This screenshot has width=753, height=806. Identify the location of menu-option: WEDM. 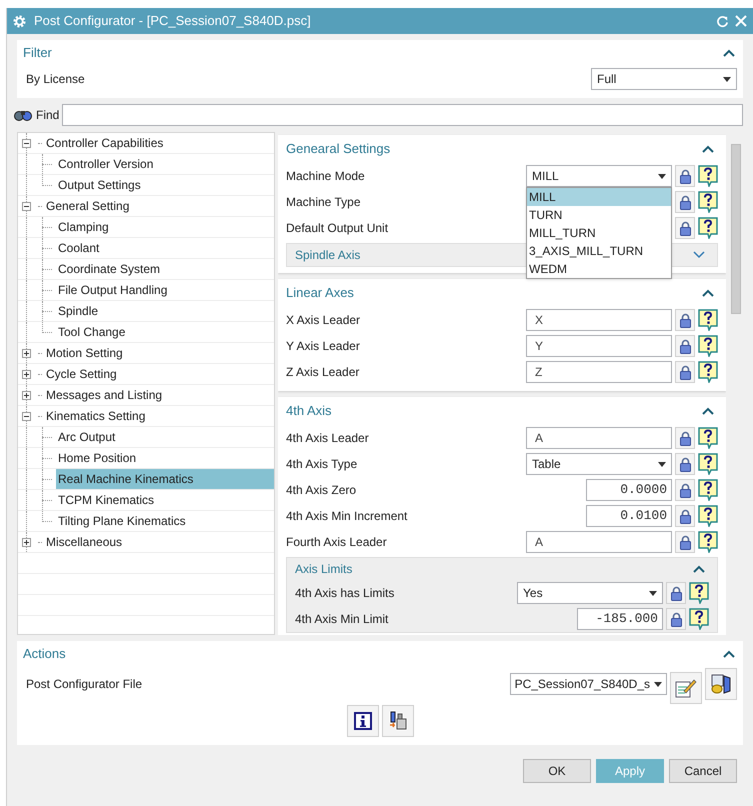
(599, 269).